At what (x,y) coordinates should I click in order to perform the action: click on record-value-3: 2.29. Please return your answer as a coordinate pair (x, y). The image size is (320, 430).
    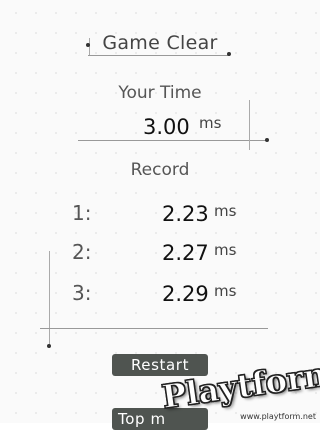
    Looking at the image, I should click on (185, 294).